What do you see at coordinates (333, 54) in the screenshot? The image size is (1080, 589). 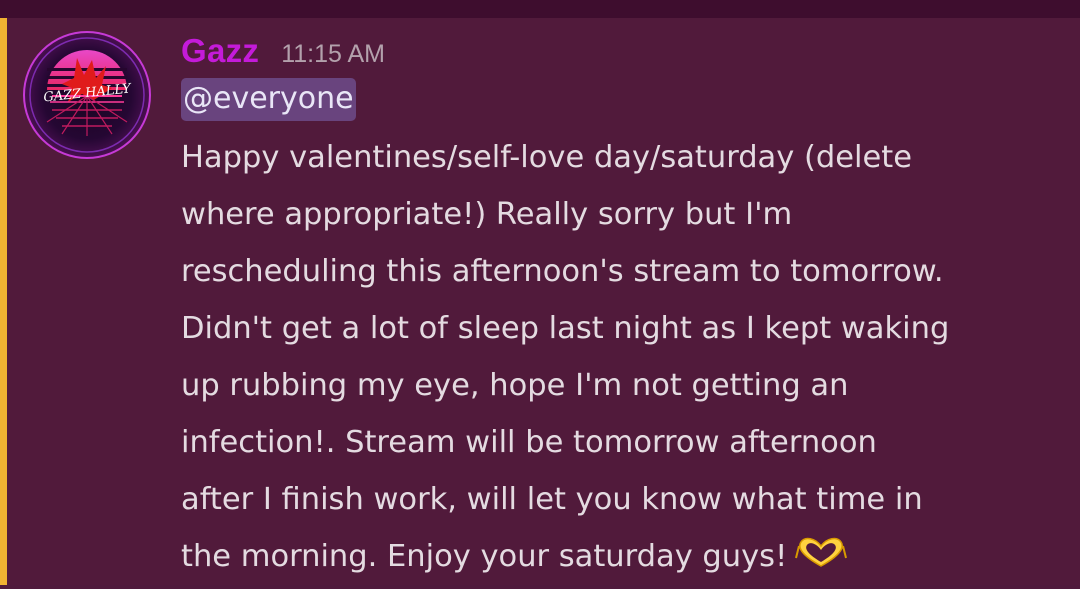 I see `message-timestamp: 11:15 AM` at bounding box center [333, 54].